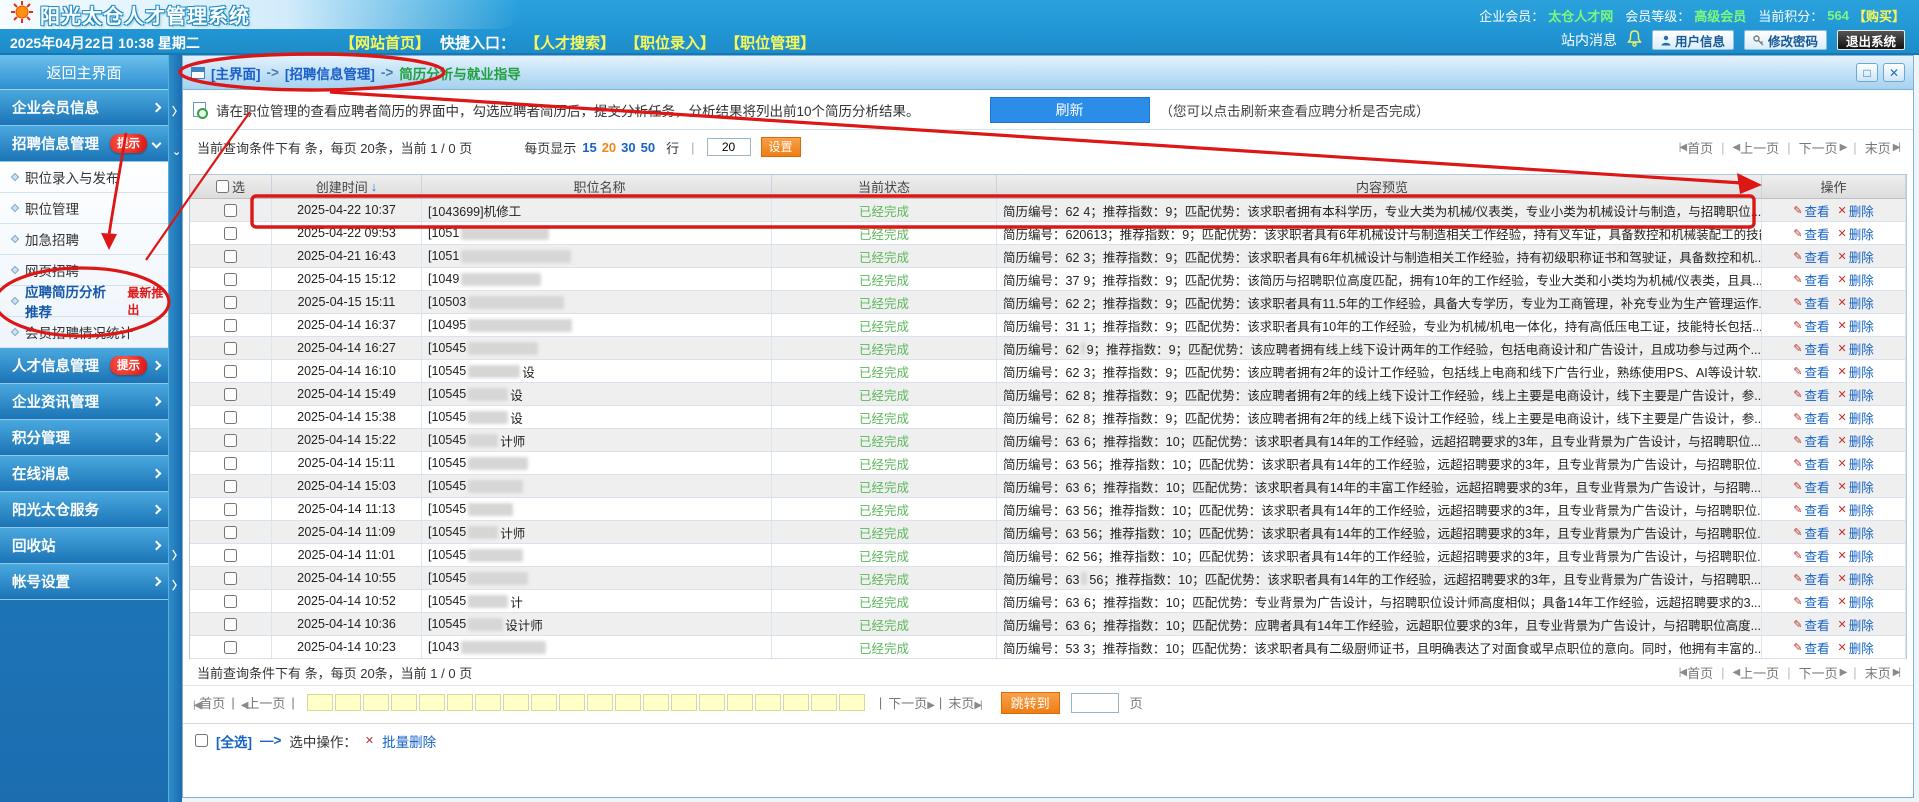  Describe the element at coordinates (780, 147) in the screenshot. I see `set-button: 设置` at that location.